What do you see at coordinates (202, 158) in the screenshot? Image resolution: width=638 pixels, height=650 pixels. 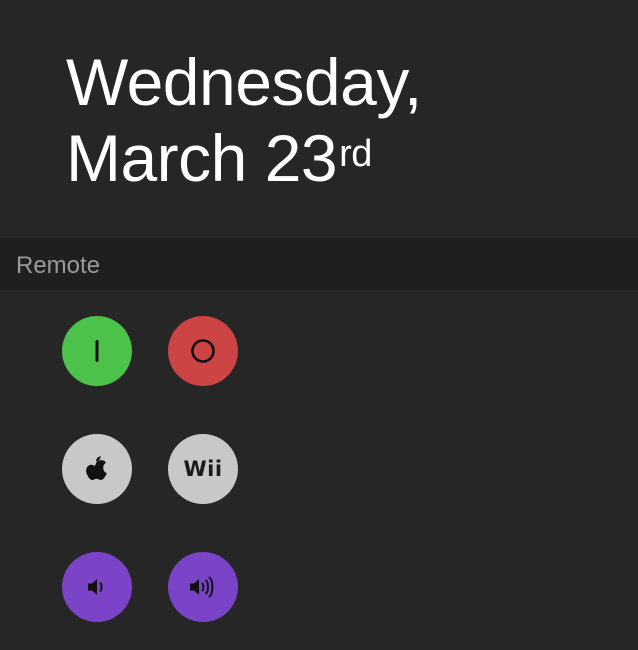 I see `date-month-day-text: March 23` at bounding box center [202, 158].